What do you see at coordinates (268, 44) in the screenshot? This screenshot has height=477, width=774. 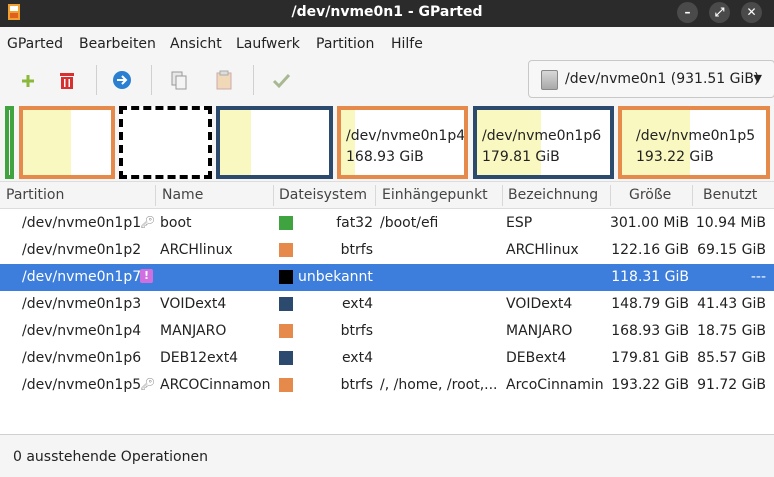 I see `menu-laufwerk: Laufwerk` at bounding box center [268, 44].